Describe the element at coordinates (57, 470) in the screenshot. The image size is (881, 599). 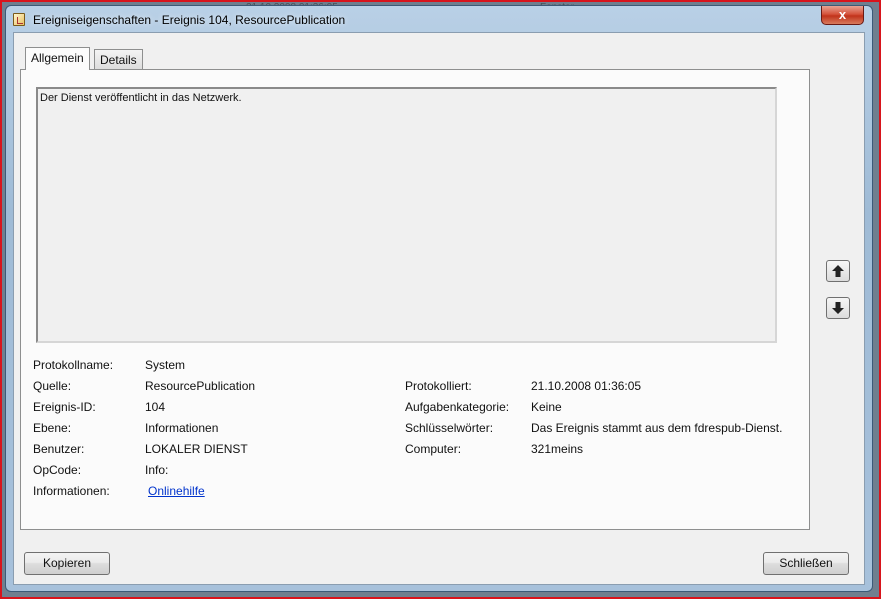
I see `property-label-opcode: OpCode:` at that location.